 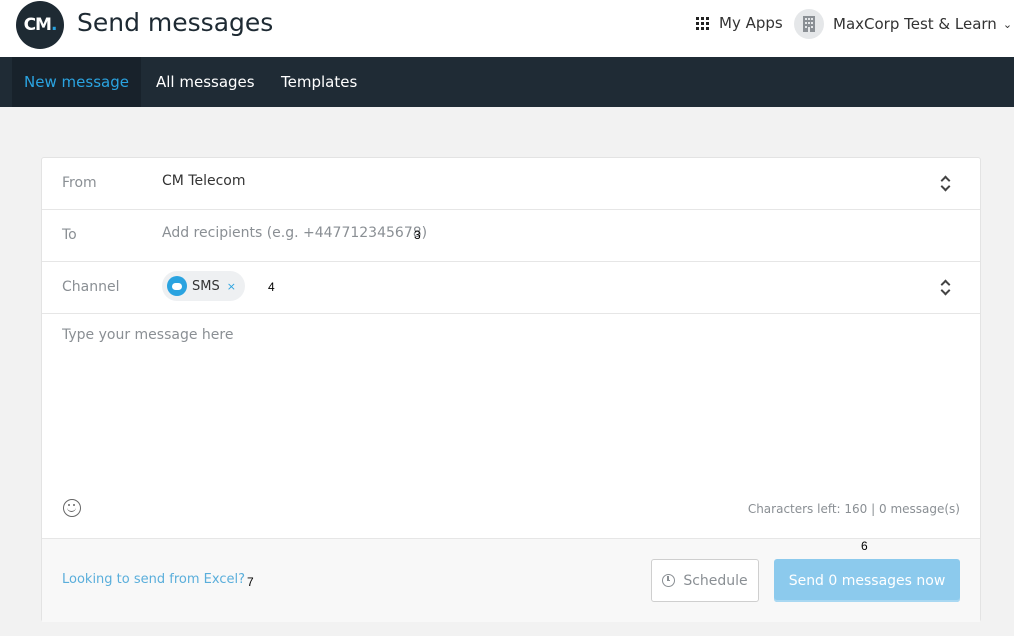 I want to click on grid-icon, so click(x=702, y=23).